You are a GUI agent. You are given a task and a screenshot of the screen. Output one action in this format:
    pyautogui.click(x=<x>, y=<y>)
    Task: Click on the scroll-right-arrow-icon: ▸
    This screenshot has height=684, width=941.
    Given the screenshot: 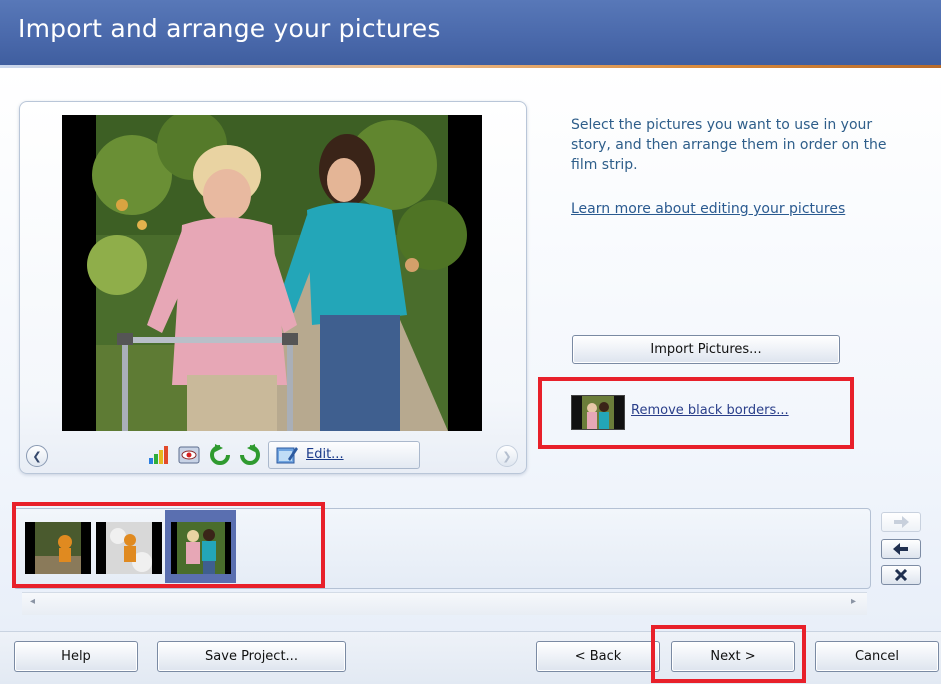 What is the action you would take?
    pyautogui.click(x=853, y=601)
    